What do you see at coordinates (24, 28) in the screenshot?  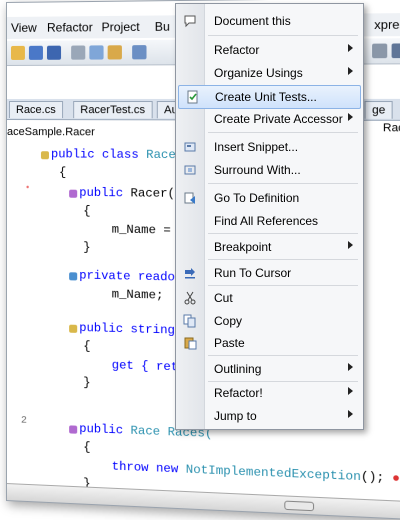 I see `menu-view: View` at bounding box center [24, 28].